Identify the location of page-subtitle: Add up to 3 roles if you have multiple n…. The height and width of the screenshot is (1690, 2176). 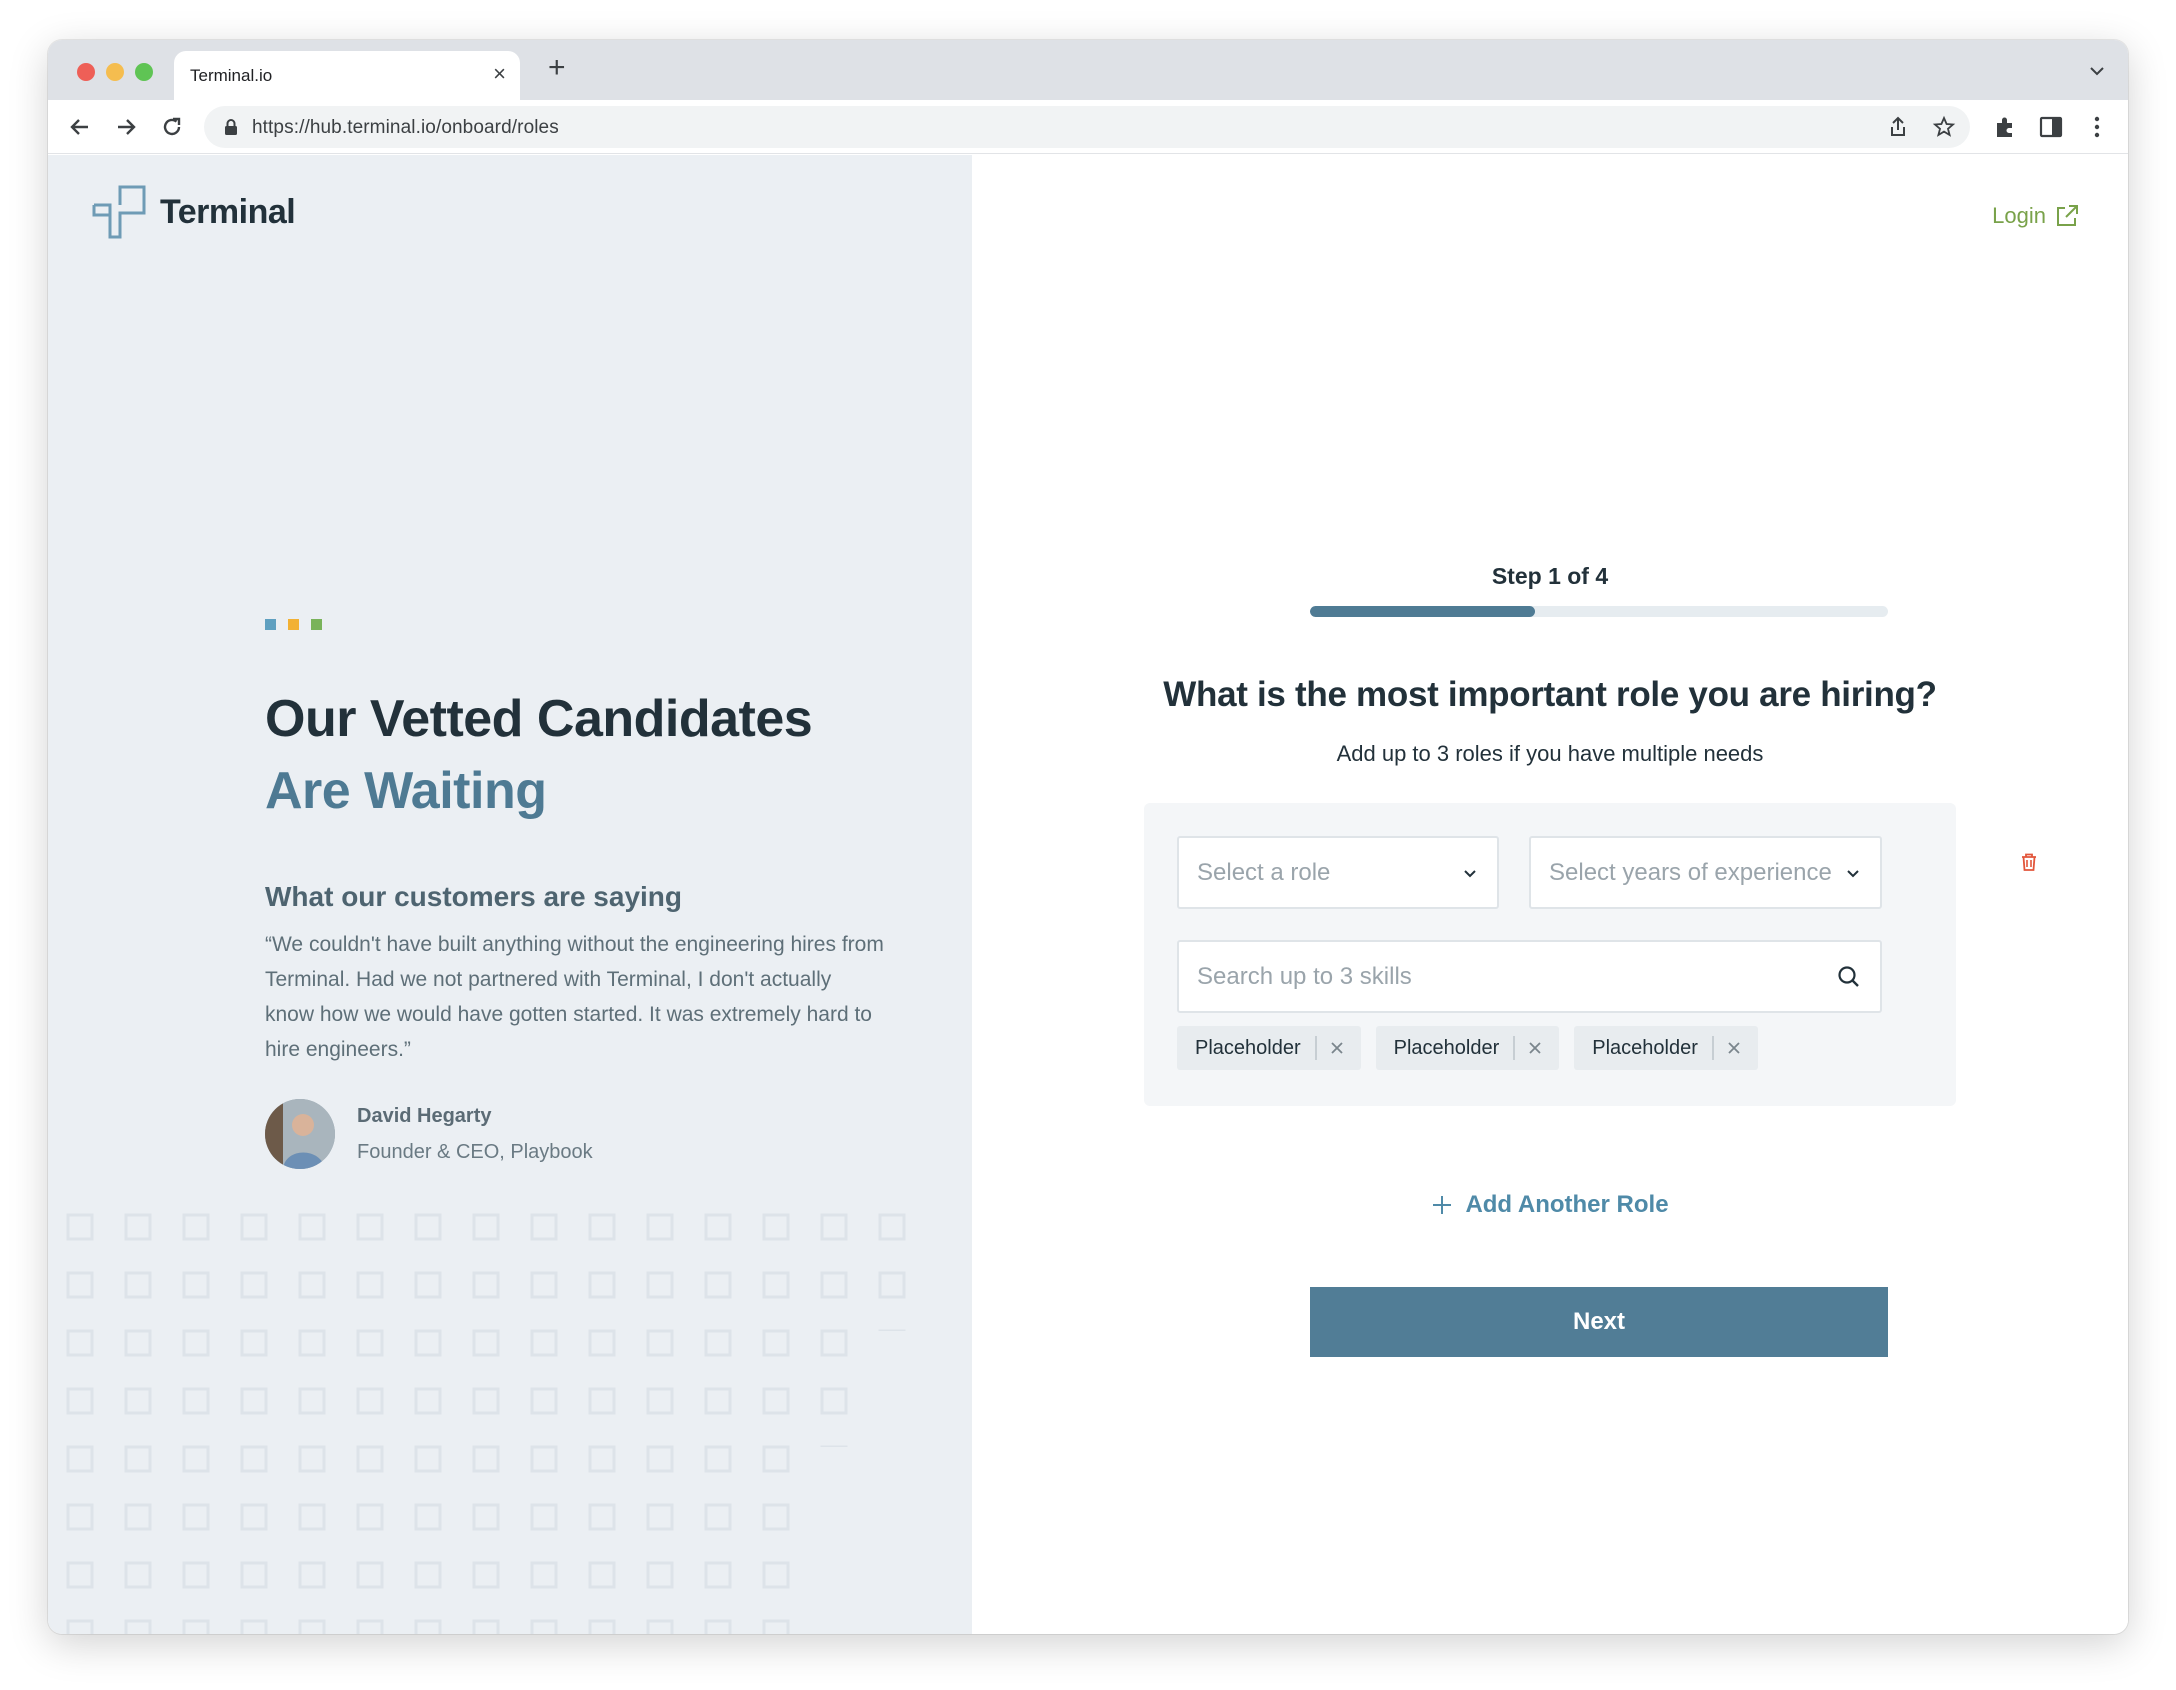
(1550, 753).